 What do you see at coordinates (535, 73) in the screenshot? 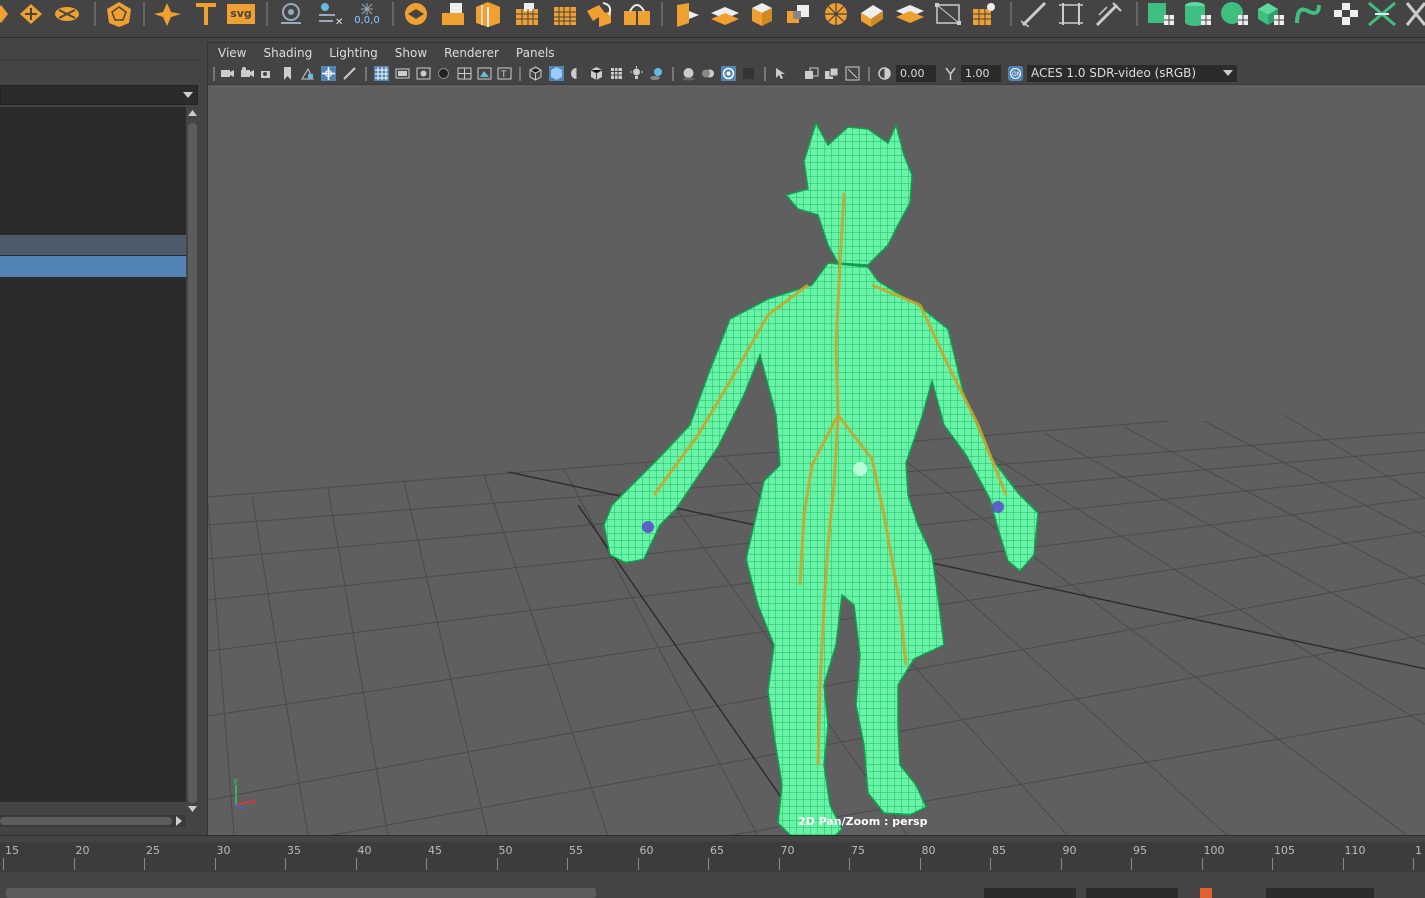
I see `wireframe-icon` at bounding box center [535, 73].